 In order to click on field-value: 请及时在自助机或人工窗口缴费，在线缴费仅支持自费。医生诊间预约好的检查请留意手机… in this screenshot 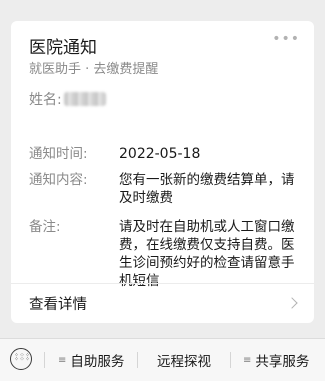, I will do `click(207, 254)`.